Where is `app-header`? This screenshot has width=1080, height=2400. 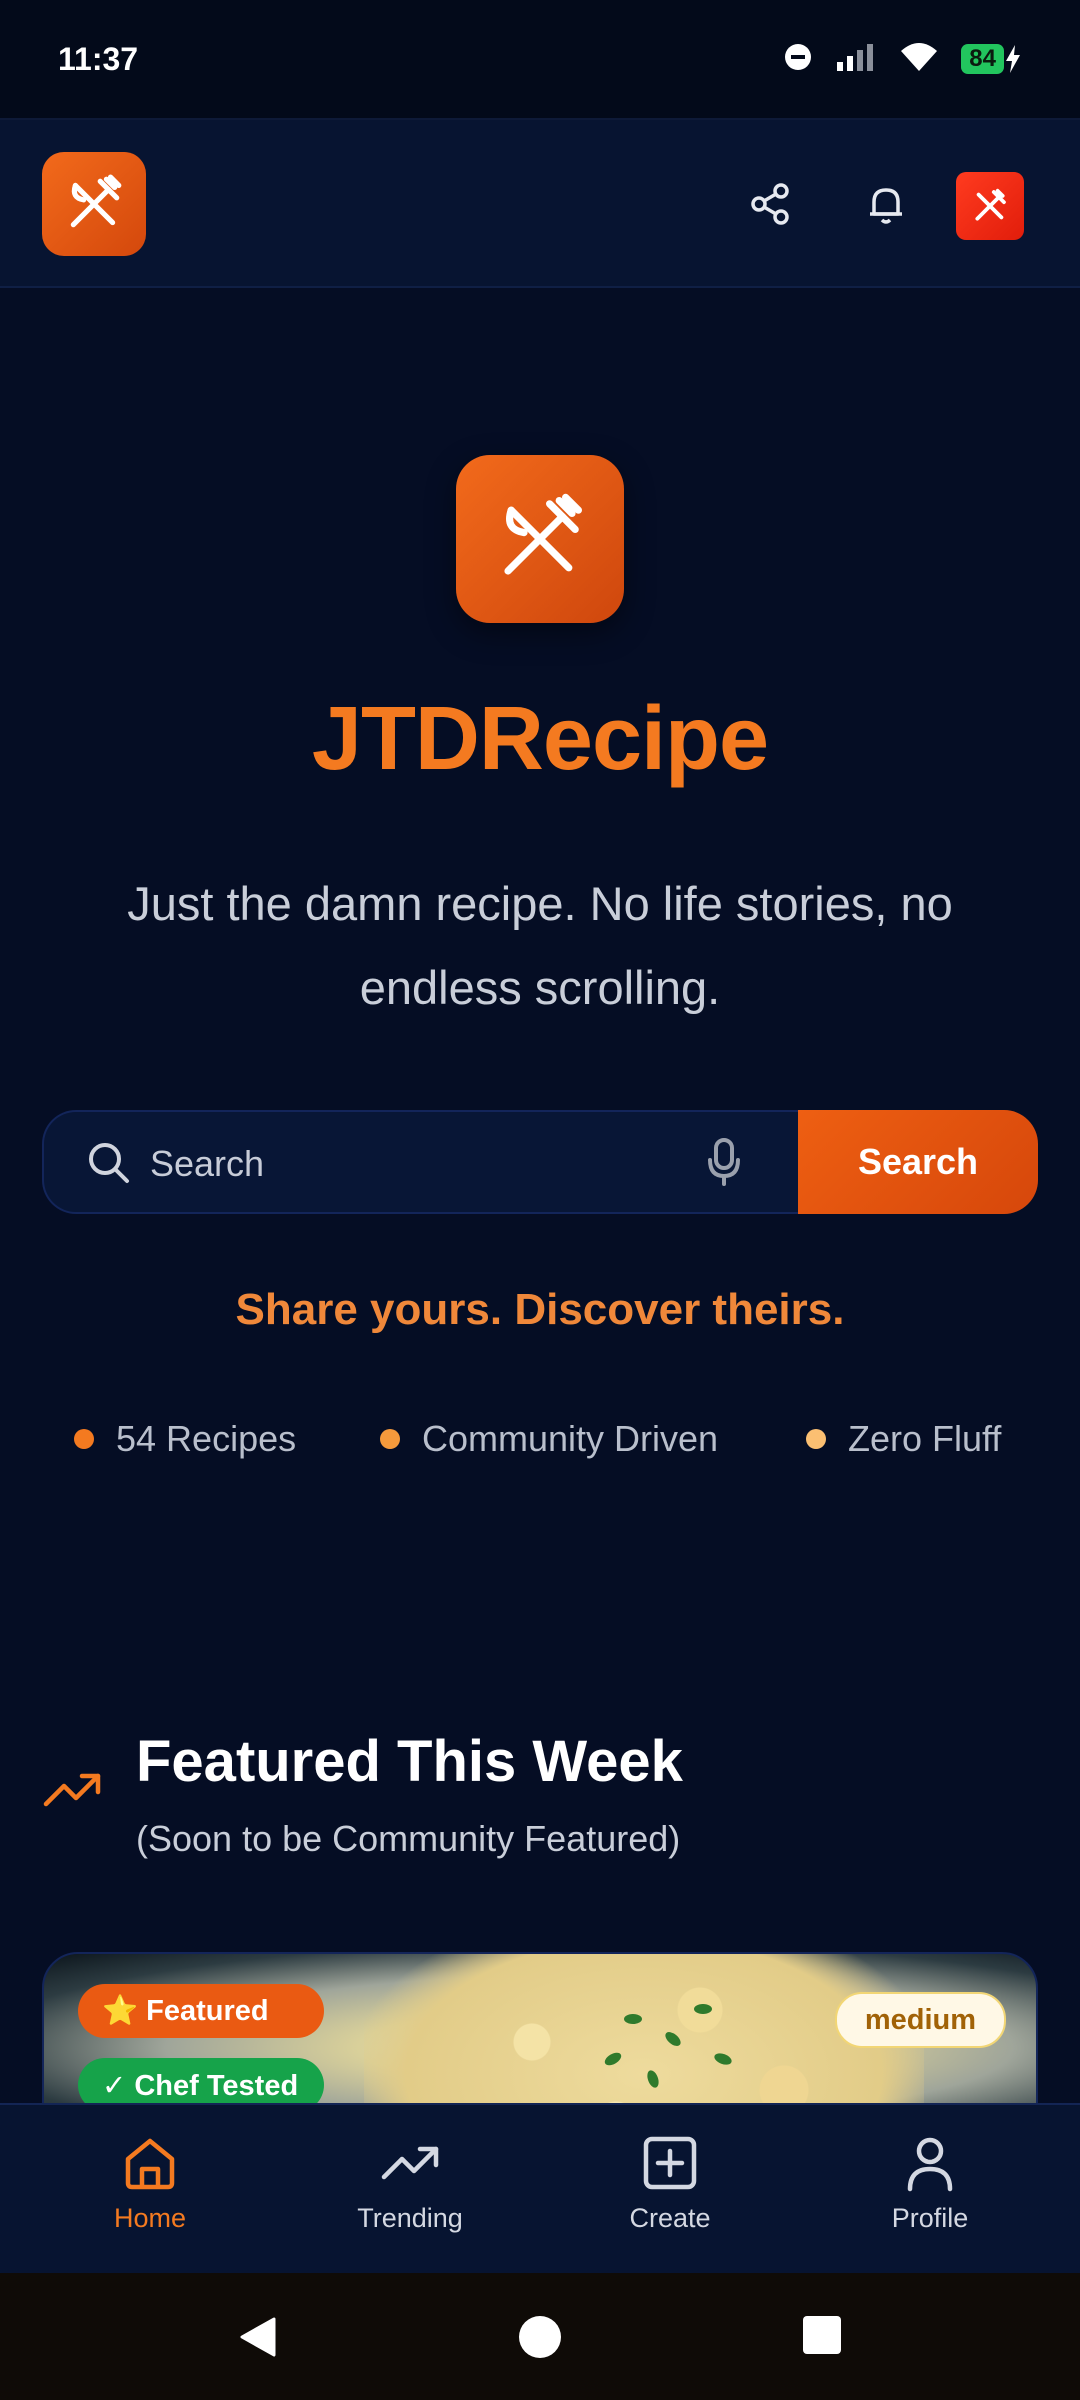 app-header is located at coordinates (540, 203).